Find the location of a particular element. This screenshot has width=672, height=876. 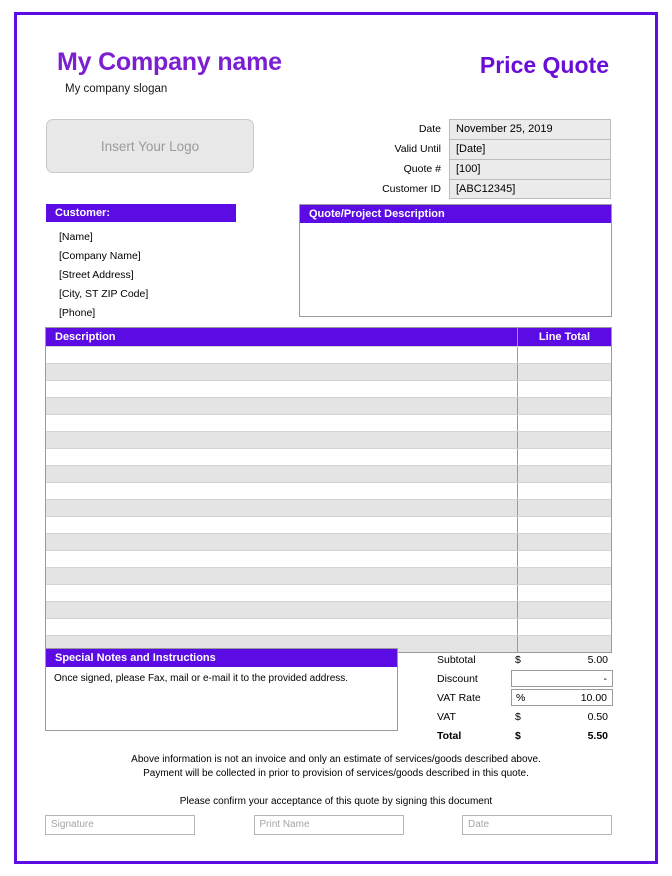

column-header-line-total: Line Total is located at coordinates (564, 337).